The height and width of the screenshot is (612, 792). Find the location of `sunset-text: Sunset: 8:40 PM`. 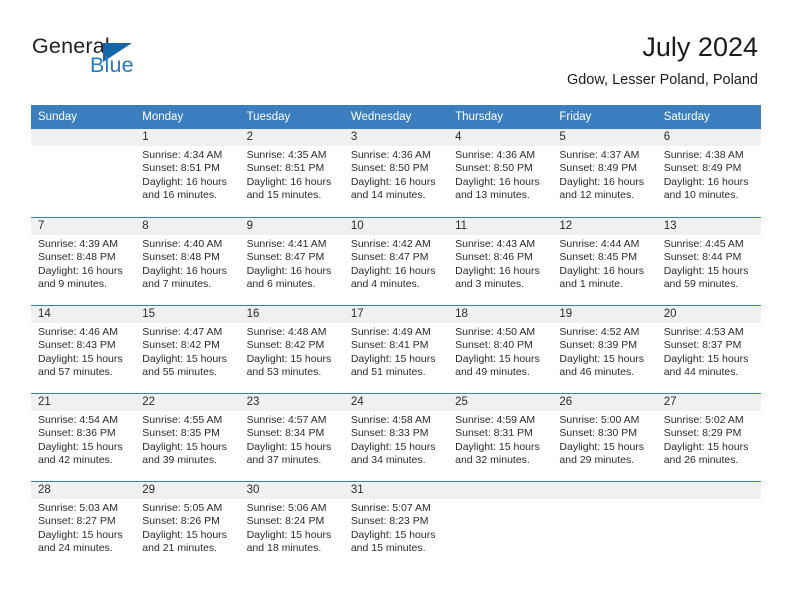

sunset-text: Sunset: 8:40 PM is located at coordinates (494, 345).